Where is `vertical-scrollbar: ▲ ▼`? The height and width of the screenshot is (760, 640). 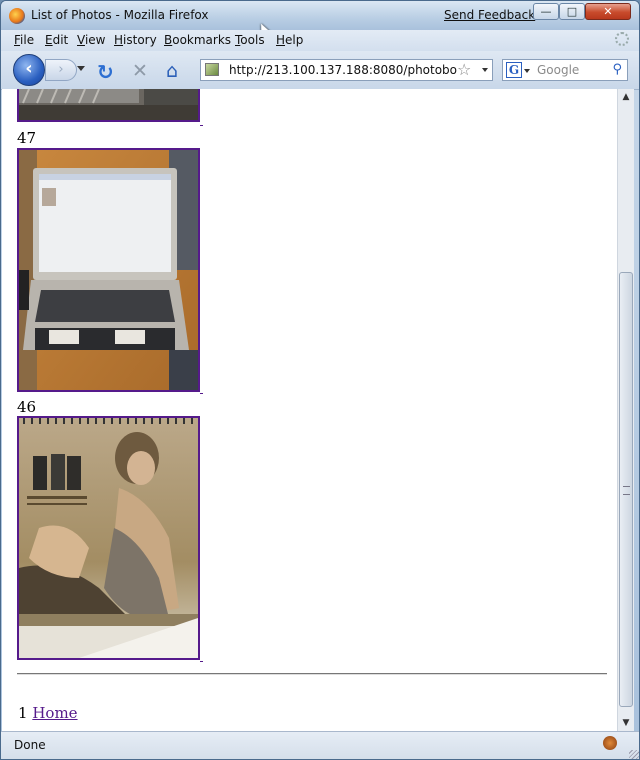
vertical-scrollbar: ▲ ▼ is located at coordinates (625, 410).